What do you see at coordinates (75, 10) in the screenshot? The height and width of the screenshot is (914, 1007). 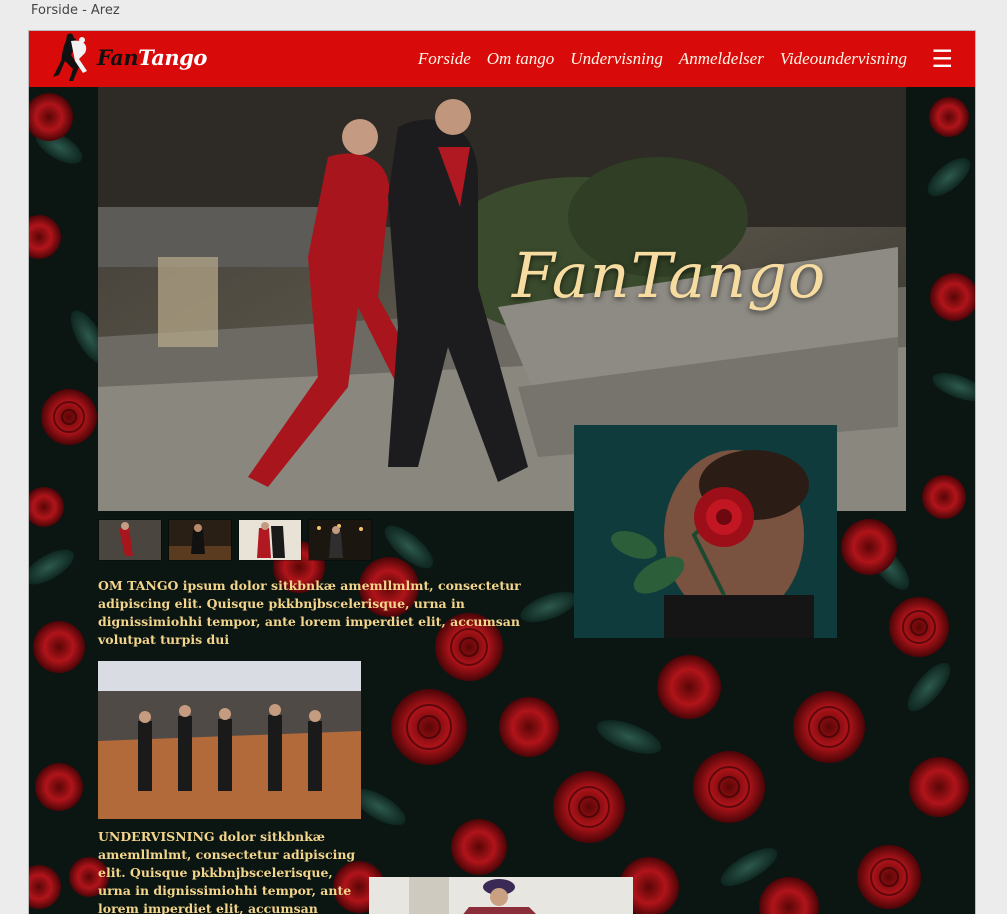 I see `browser-tab-title: Forside - Arez` at bounding box center [75, 10].